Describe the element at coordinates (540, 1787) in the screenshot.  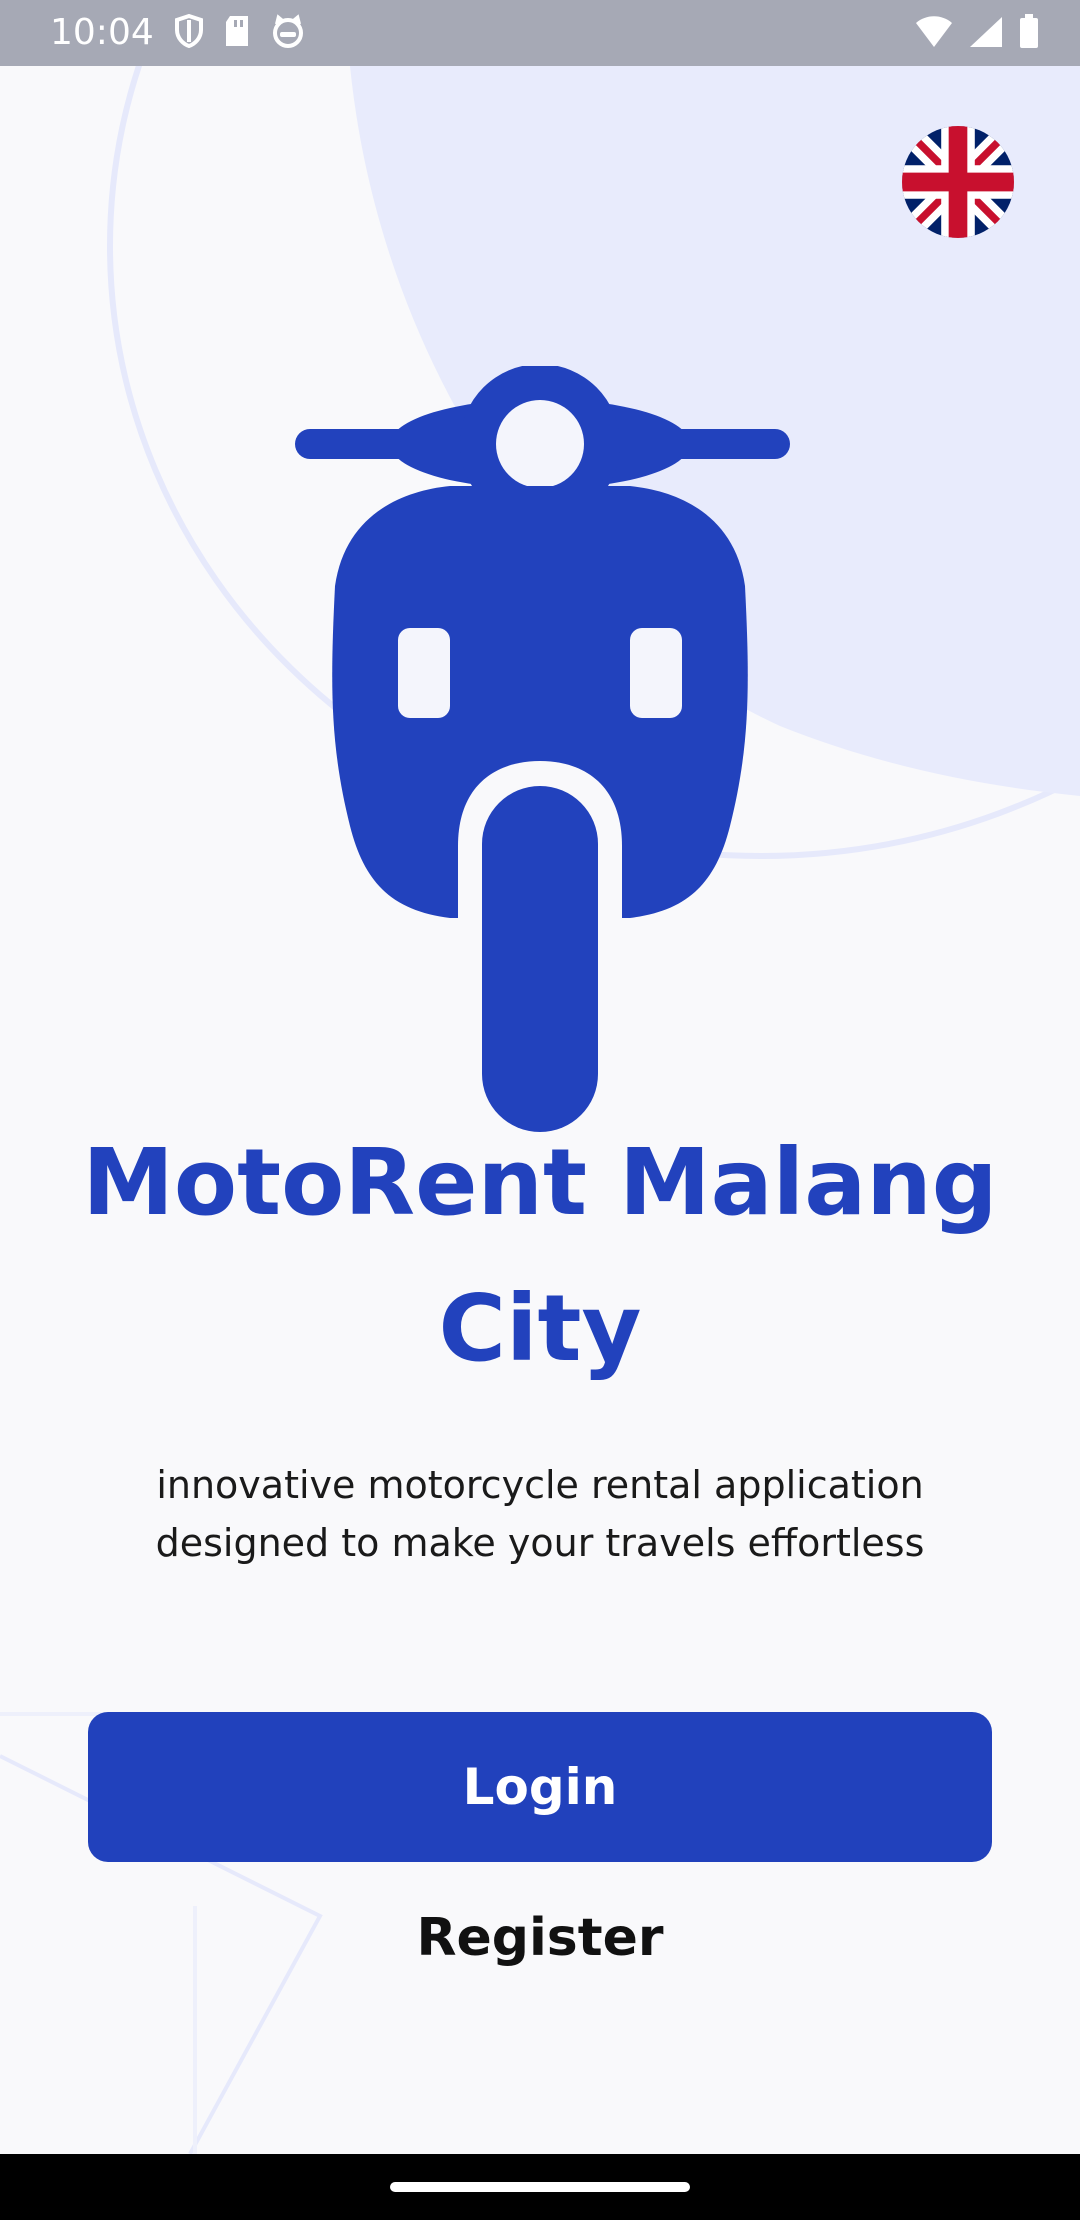
I see `login-button: Login` at that location.